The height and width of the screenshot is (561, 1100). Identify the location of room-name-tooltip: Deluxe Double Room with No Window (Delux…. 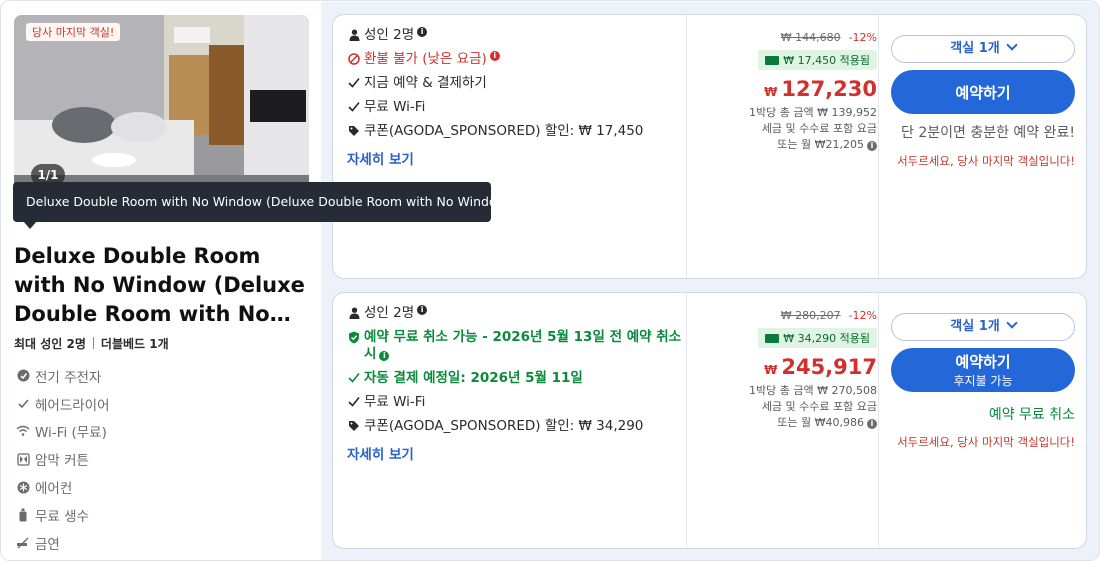
(262, 202).